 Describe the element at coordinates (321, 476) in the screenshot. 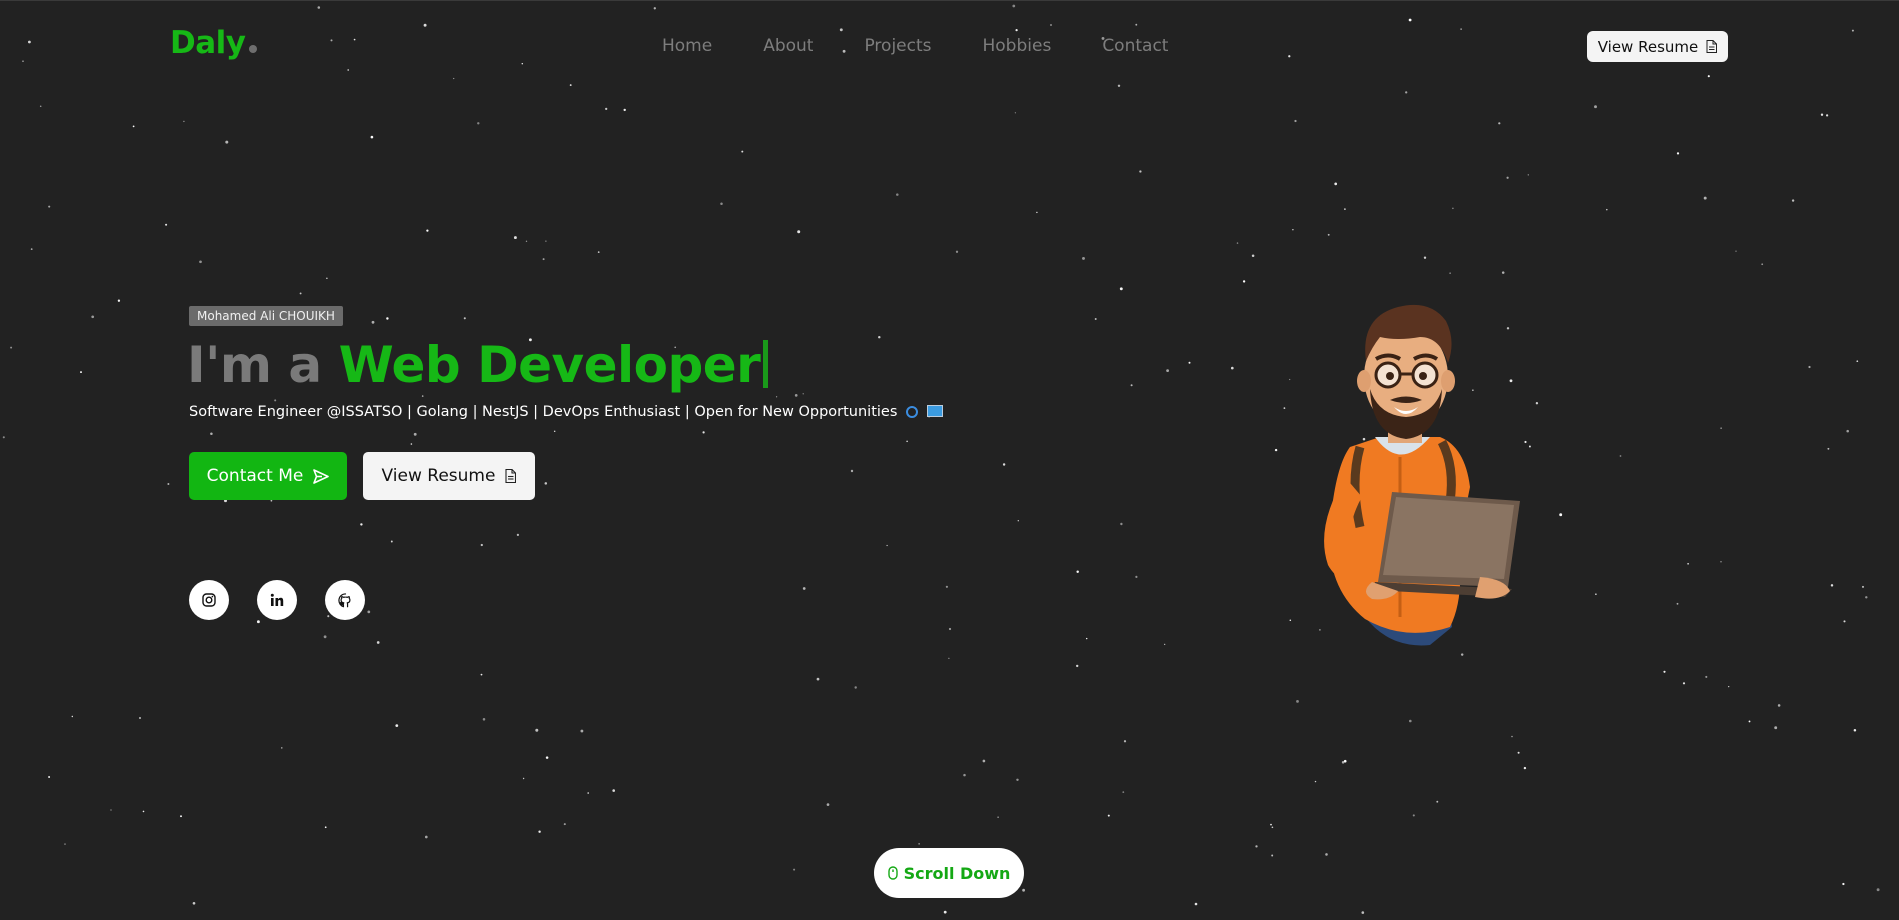

I see `send-icon` at that location.